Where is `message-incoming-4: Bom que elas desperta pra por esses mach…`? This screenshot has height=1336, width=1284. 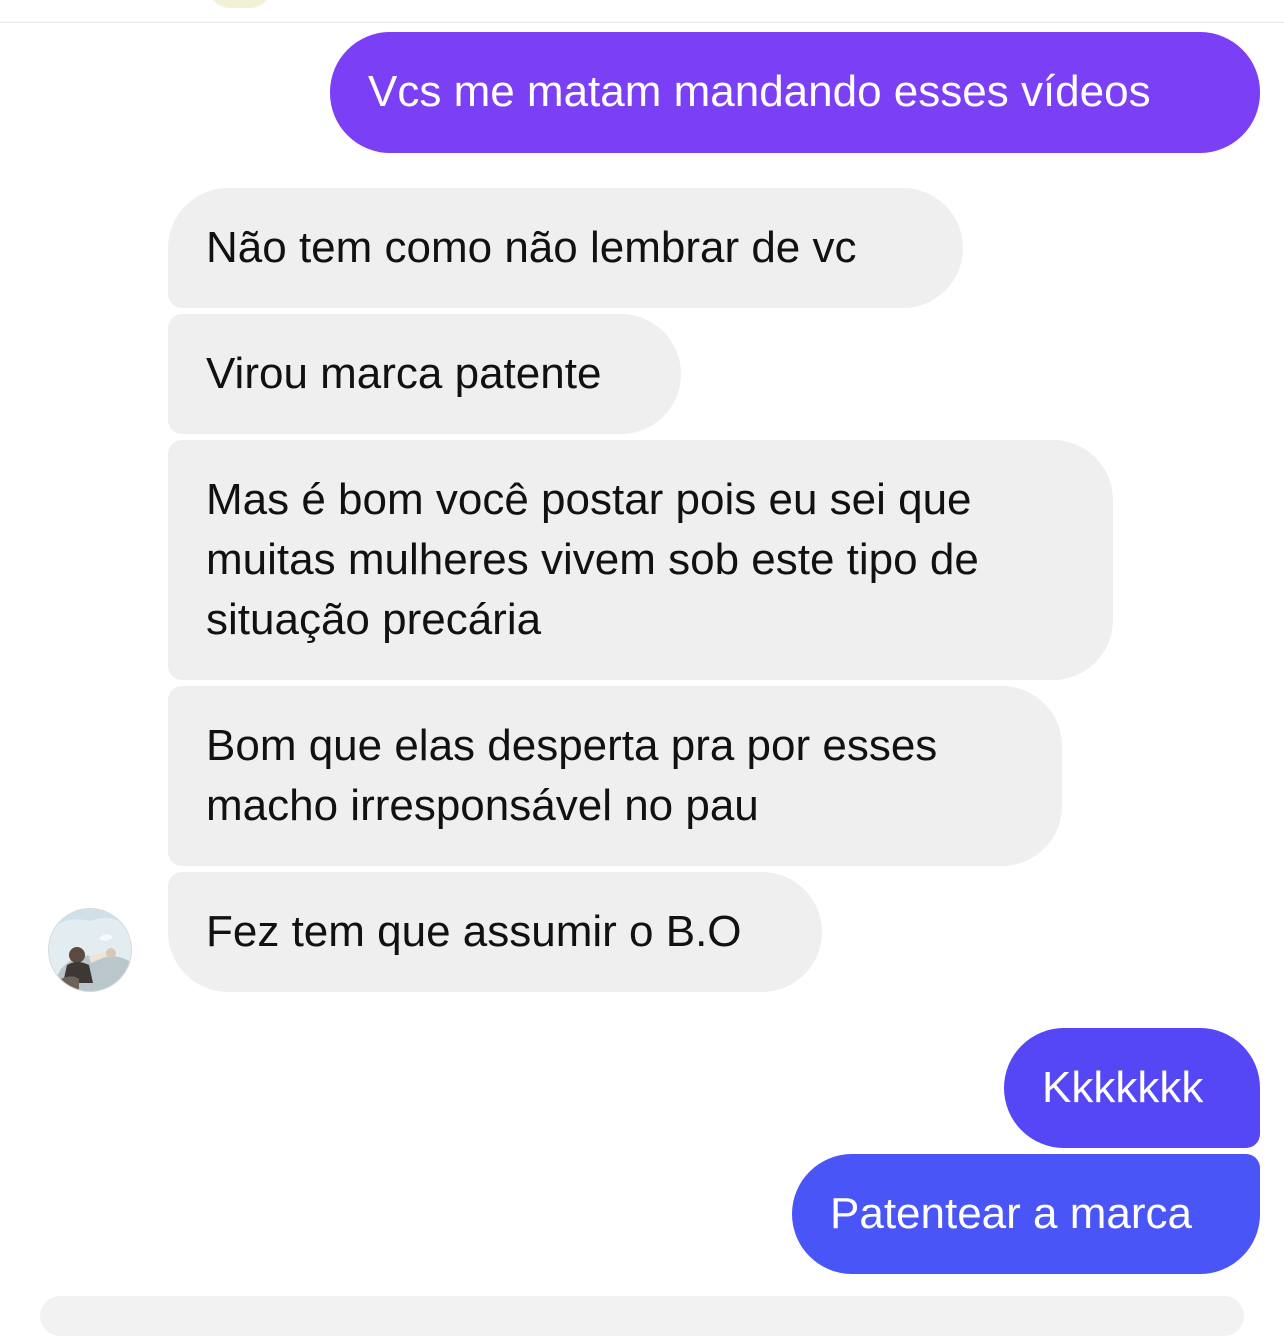 message-incoming-4: Bom que elas desperta pra por esses mach… is located at coordinates (615, 776).